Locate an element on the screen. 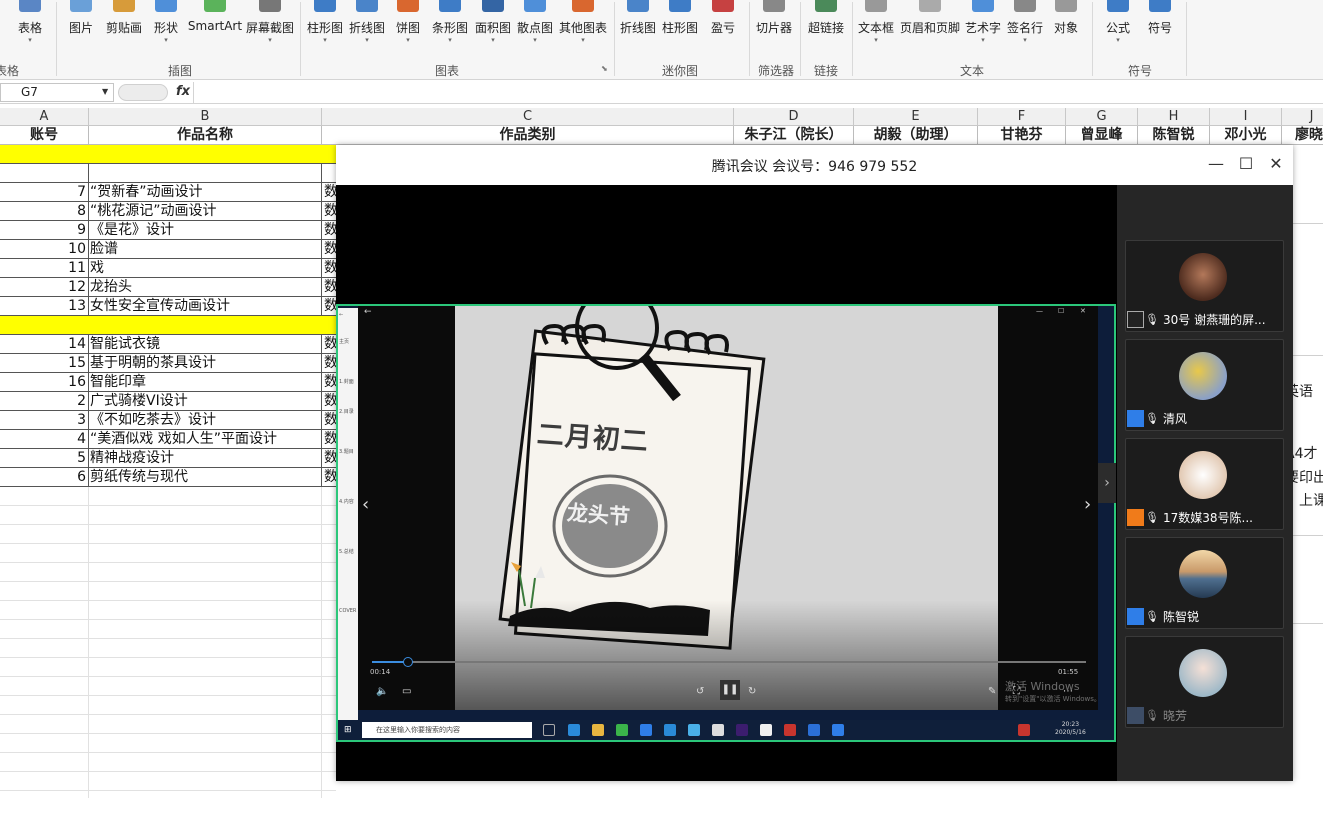  cell-account: 10 is located at coordinates (44, 249).